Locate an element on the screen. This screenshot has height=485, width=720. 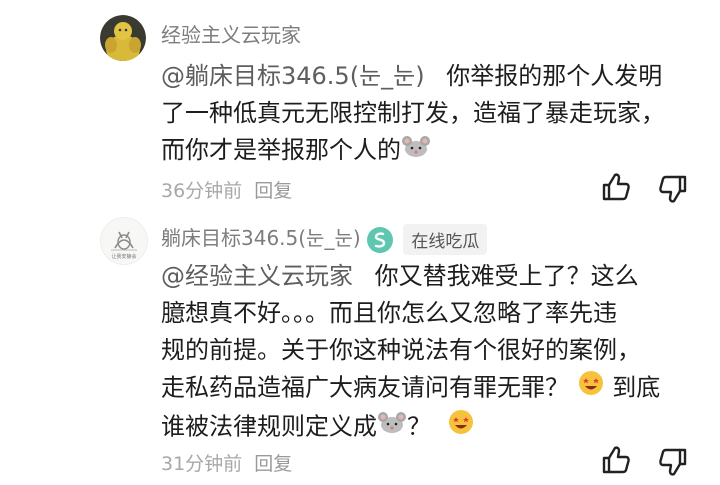
comment-text-line: 规的前提。关于你这种说法有个很好的案例， is located at coordinates (401, 350).